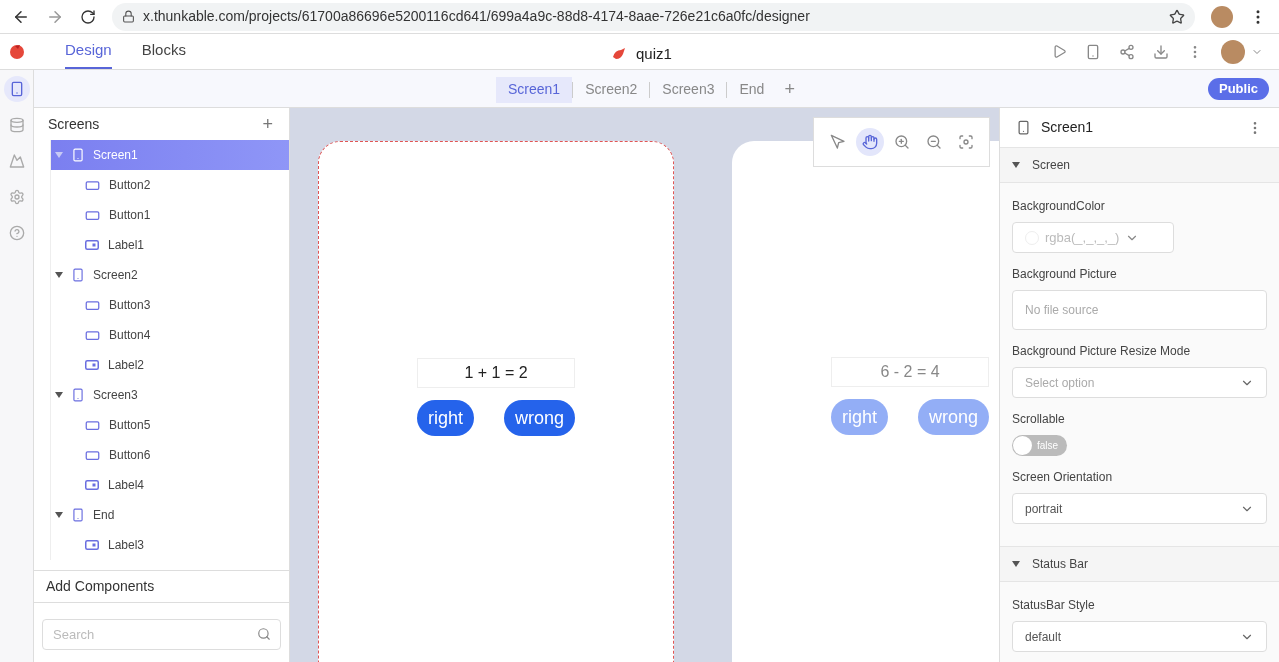  What do you see at coordinates (1139, 165) in the screenshot?
I see `section-header: Screen` at bounding box center [1139, 165].